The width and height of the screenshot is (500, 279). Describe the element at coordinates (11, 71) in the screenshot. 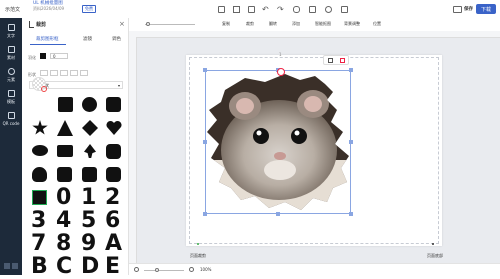

I see `shapes-icon` at that location.